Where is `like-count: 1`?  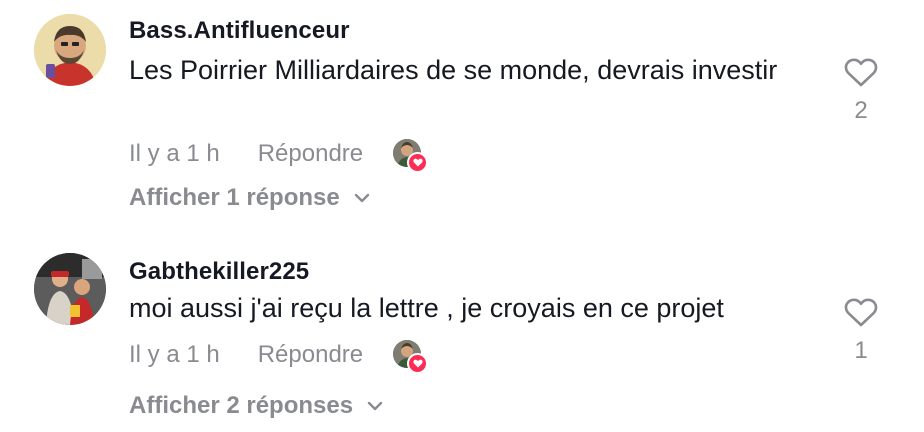 like-count: 1 is located at coordinates (861, 350).